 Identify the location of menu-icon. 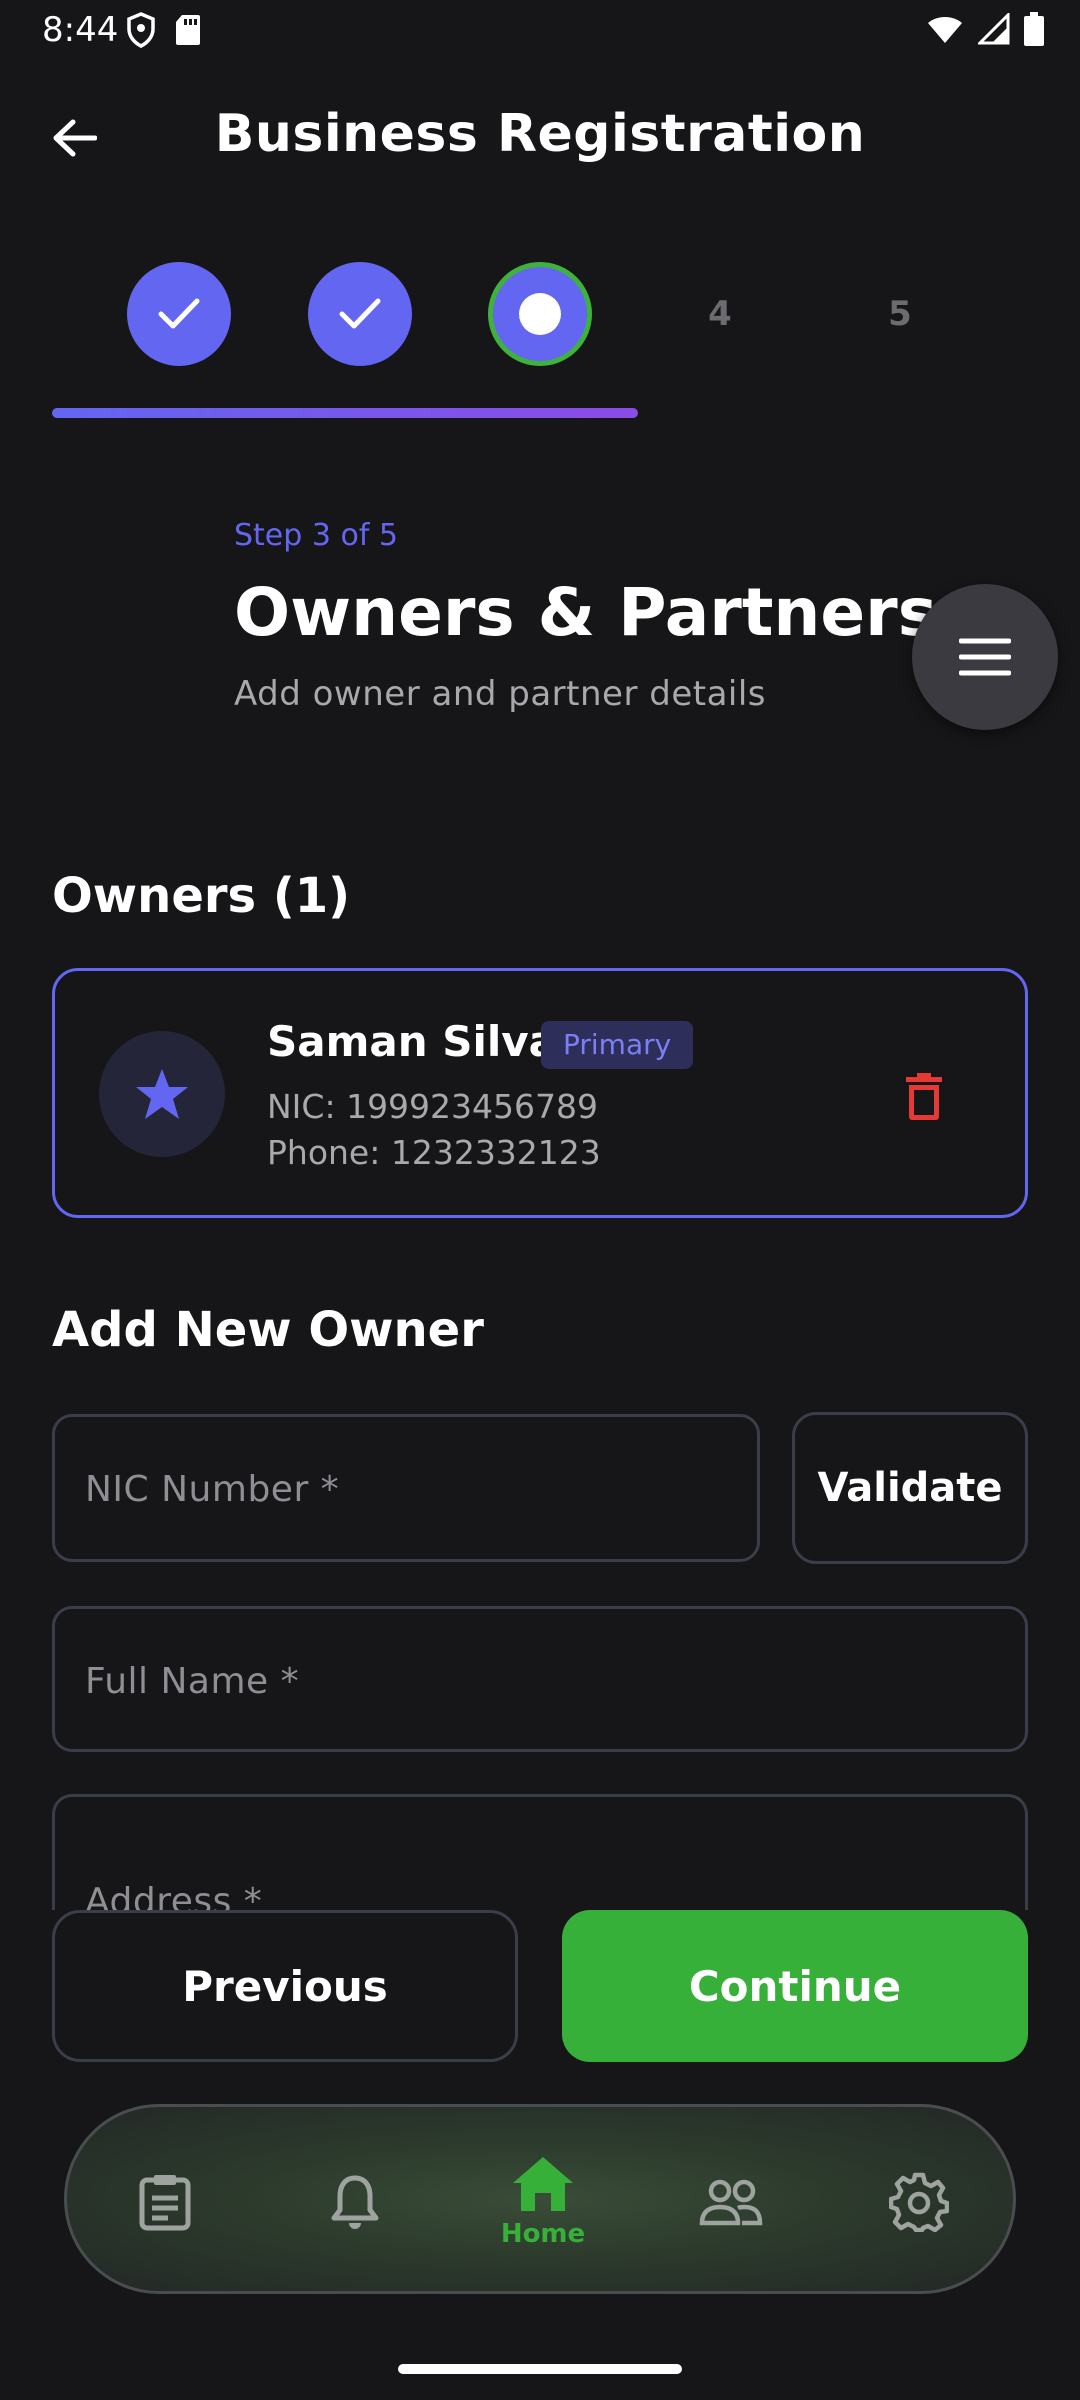
(985, 657).